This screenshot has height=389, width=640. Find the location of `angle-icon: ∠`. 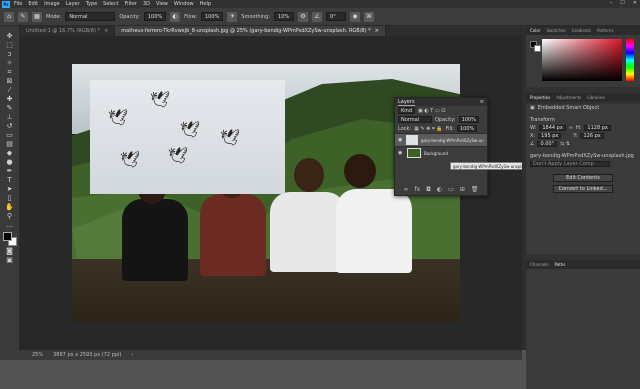

angle-icon: ∠ is located at coordinates (317, 16).